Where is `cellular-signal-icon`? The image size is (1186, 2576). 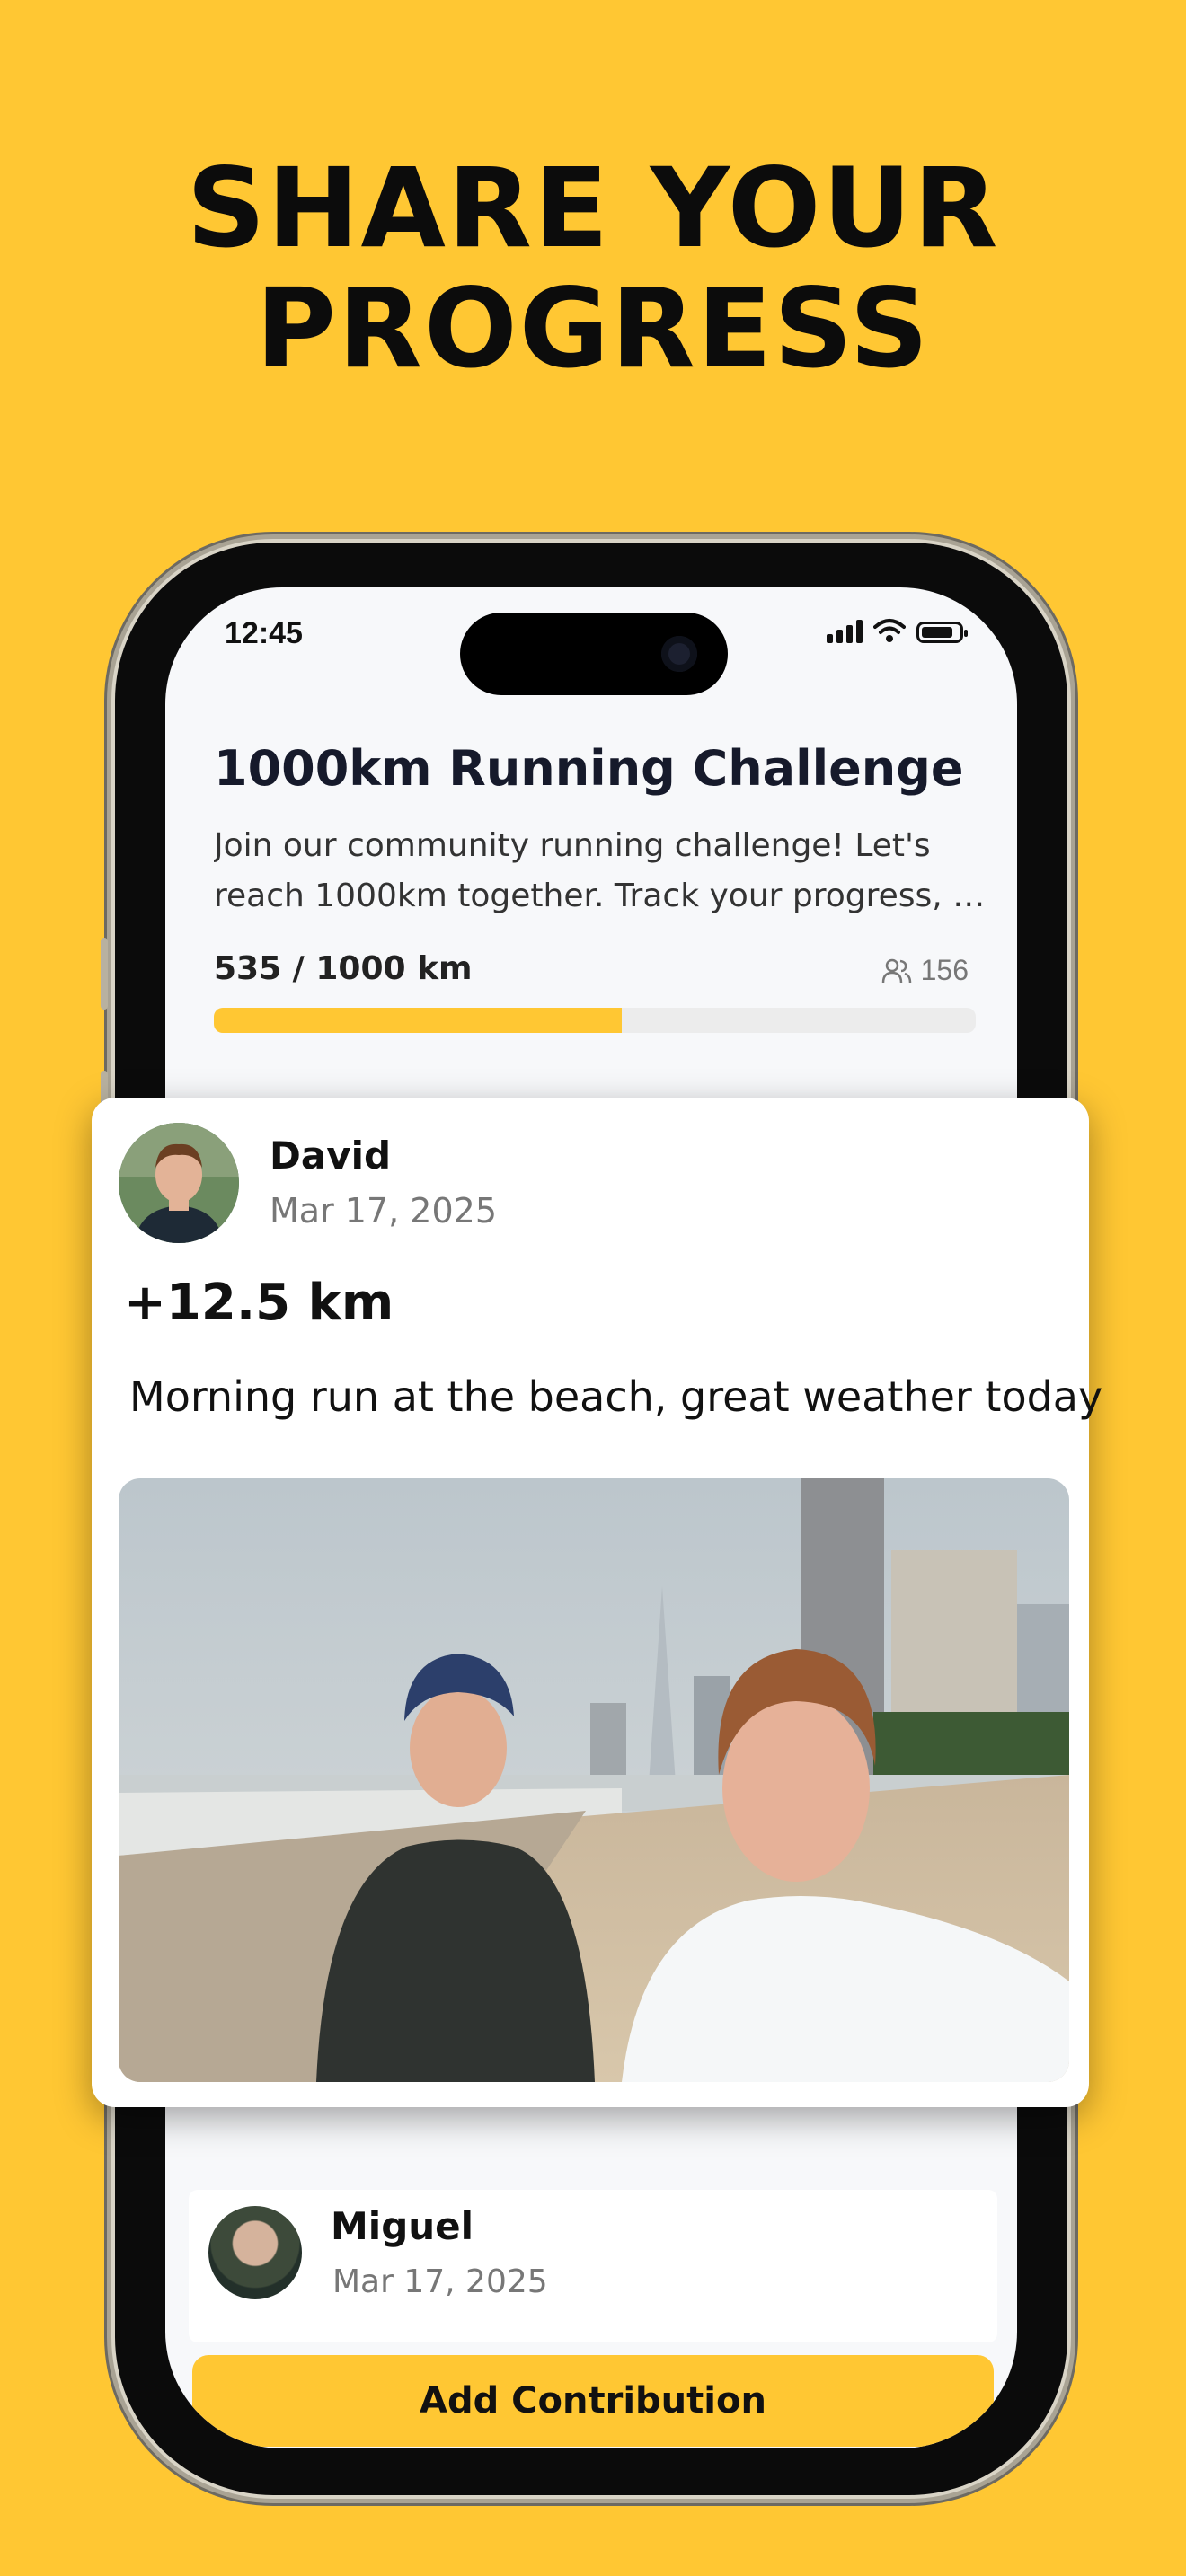
cellular-signal-icon is located at coordinates (845, 630).